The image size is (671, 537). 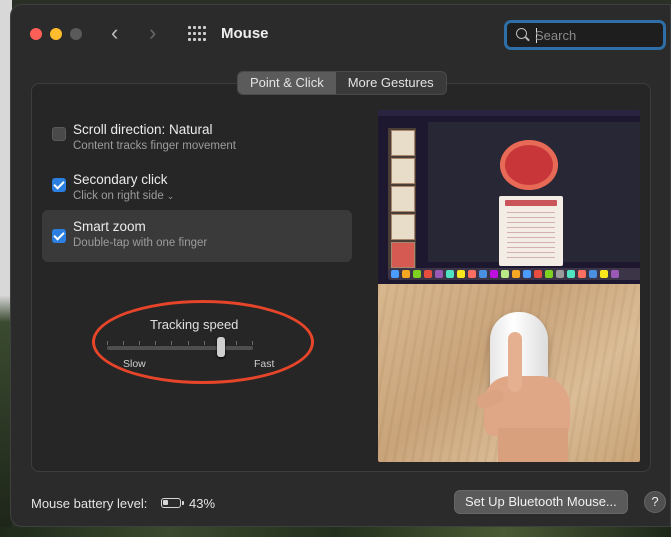 I want to click on window-title: Mouse, so click(x=245, y=33).